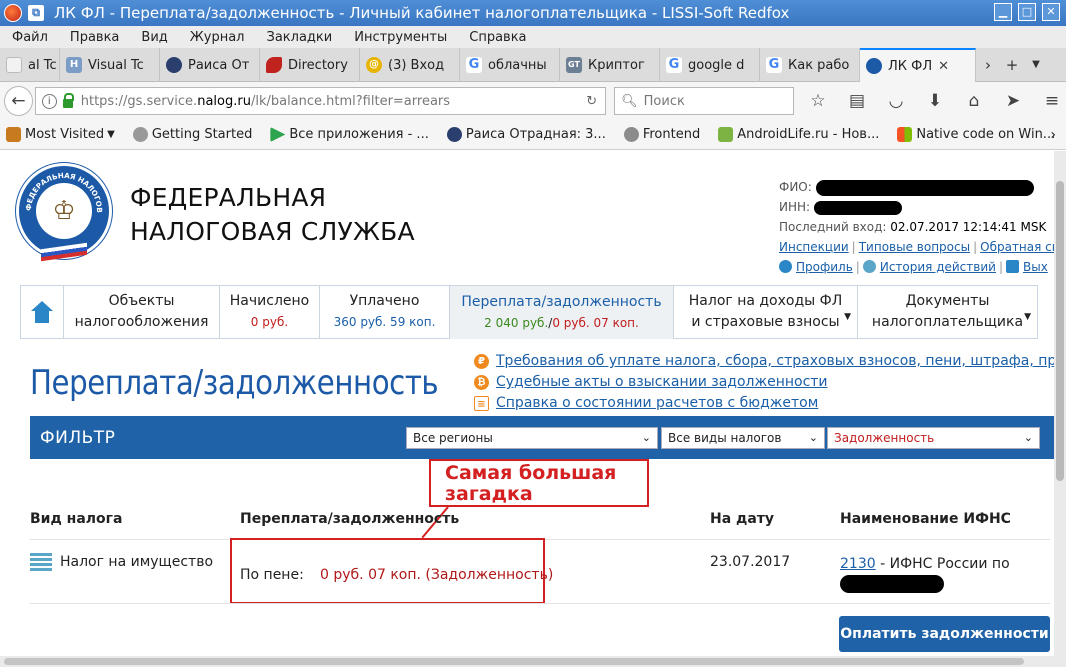 Image resolution: width=1066 pixels, height=667 pixels. Describe the element at coordinates (400, 37) in the screenshot. I see `menu-tools: Инструменты` at that location.